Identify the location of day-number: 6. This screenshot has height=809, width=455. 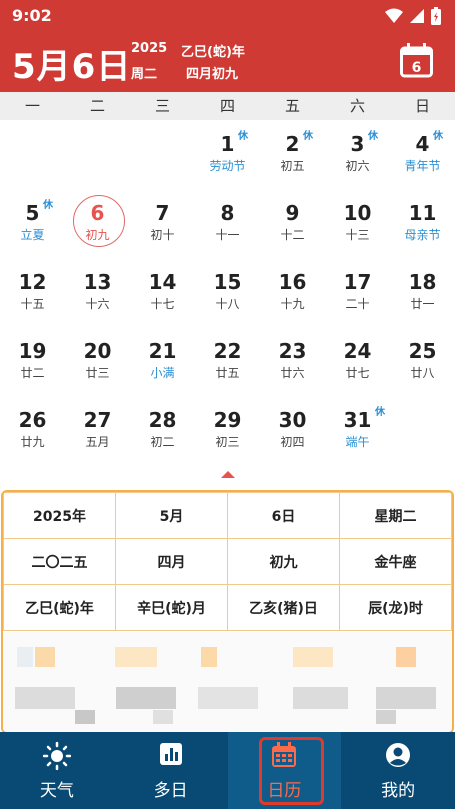
(97, 213).